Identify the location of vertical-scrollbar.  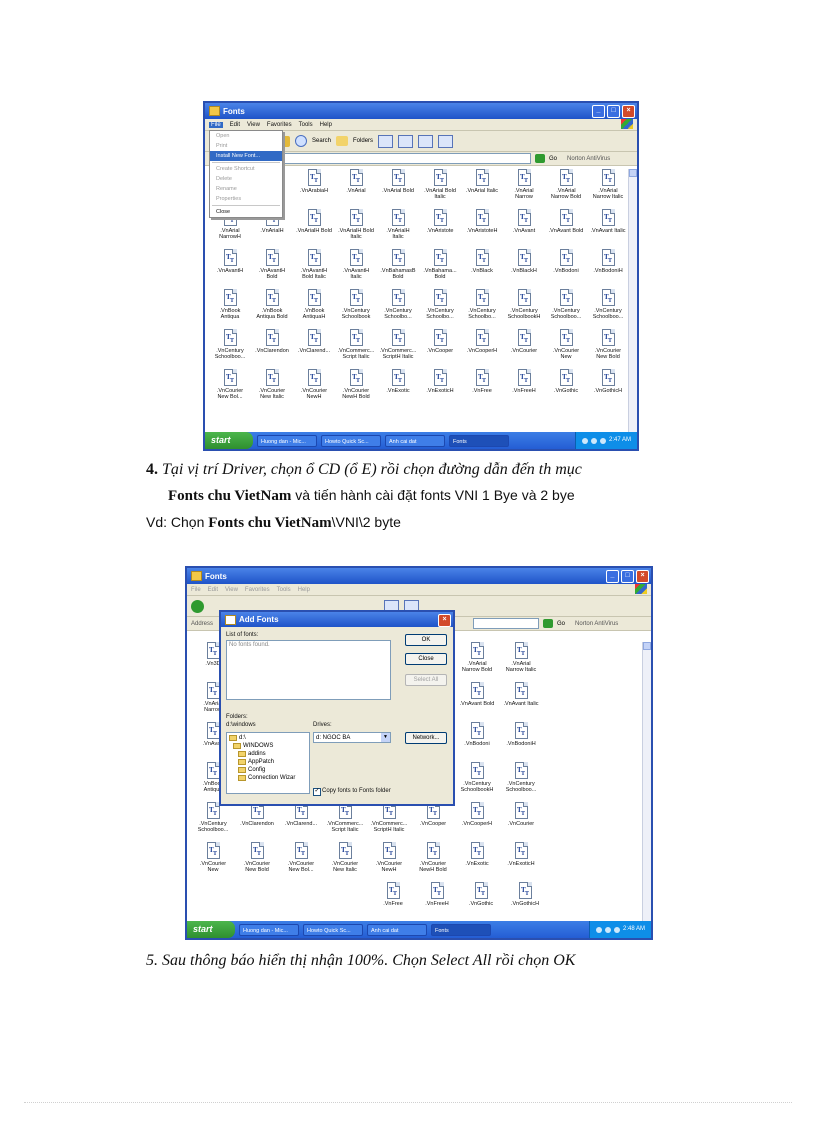
(646, 781).